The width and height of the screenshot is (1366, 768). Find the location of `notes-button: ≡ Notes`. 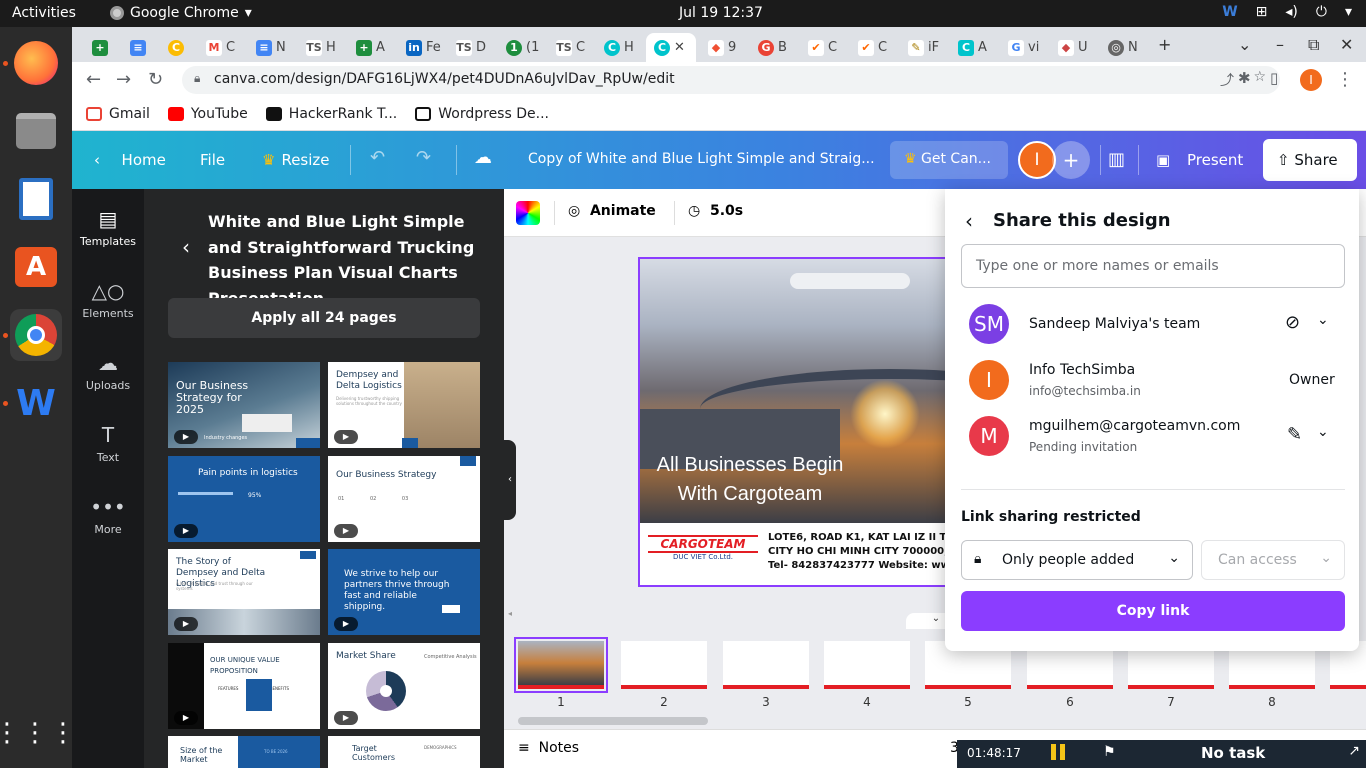

notes-button: ≡ Notes is located at coordinates (548, 748).